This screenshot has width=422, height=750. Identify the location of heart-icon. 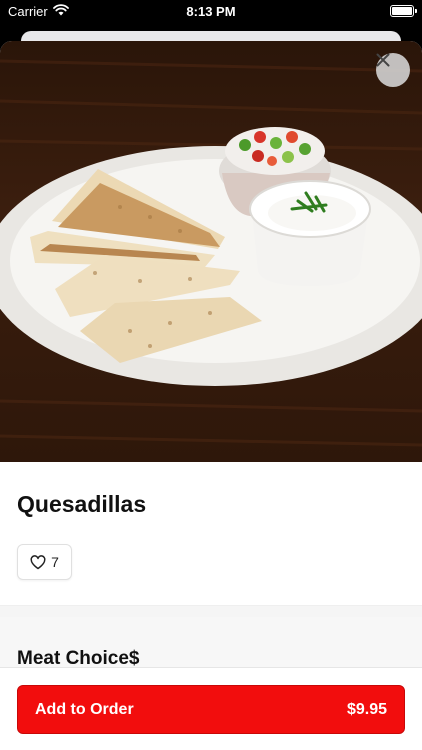
(38, 561).